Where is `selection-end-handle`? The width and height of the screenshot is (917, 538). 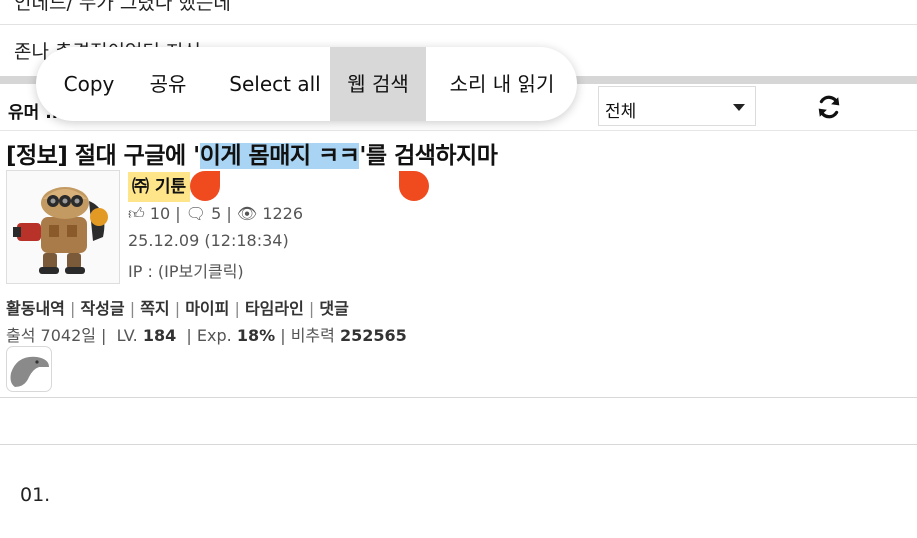 selection-end-handle is located at coordinates (414, 186).